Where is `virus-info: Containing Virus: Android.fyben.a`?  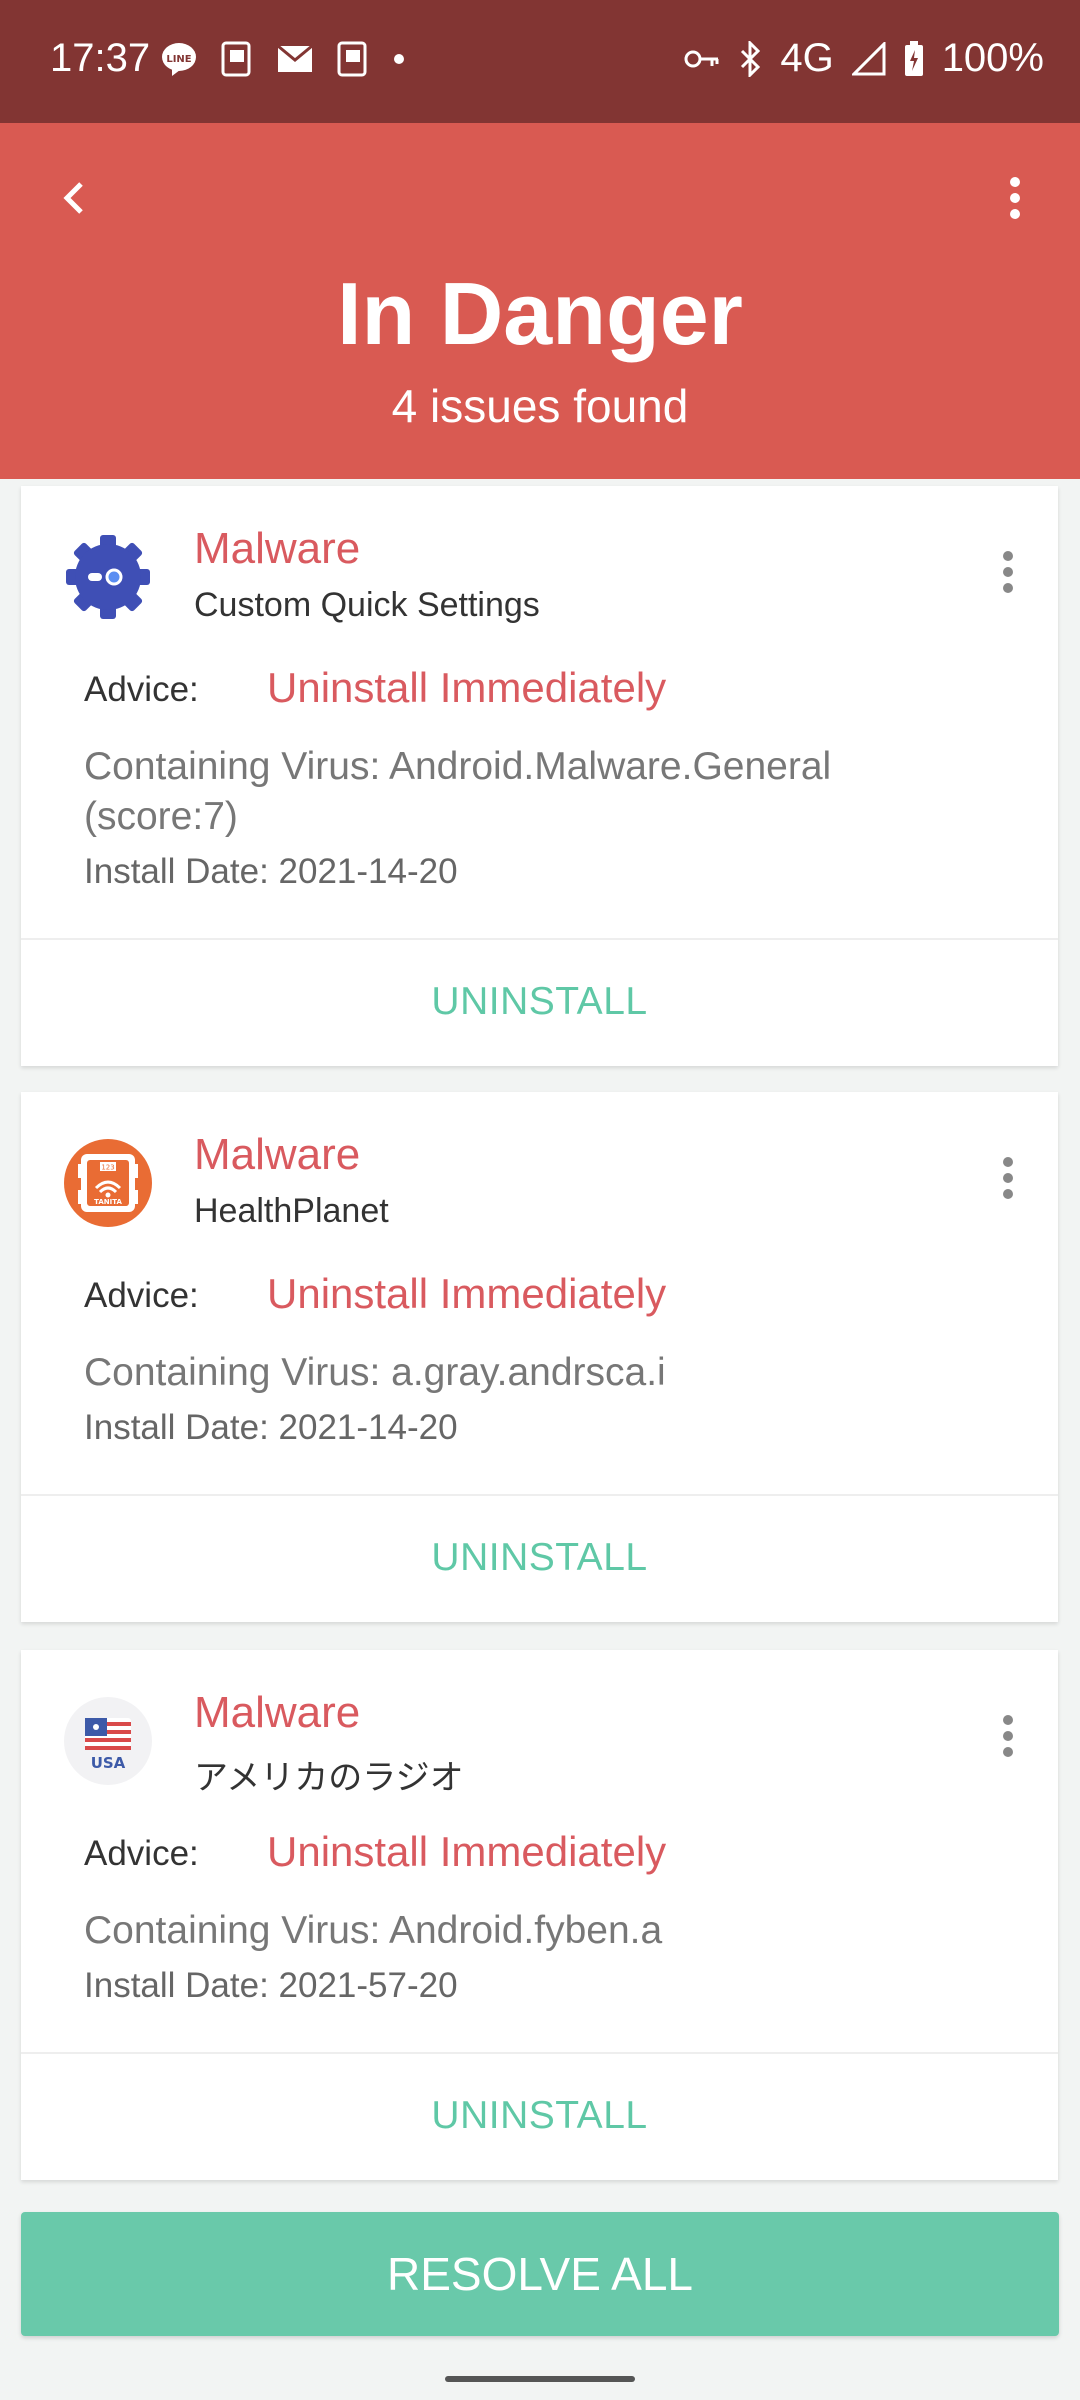 virus-info: Containing Virus: Android.fyben.a is located at coordinates (544, 1931).